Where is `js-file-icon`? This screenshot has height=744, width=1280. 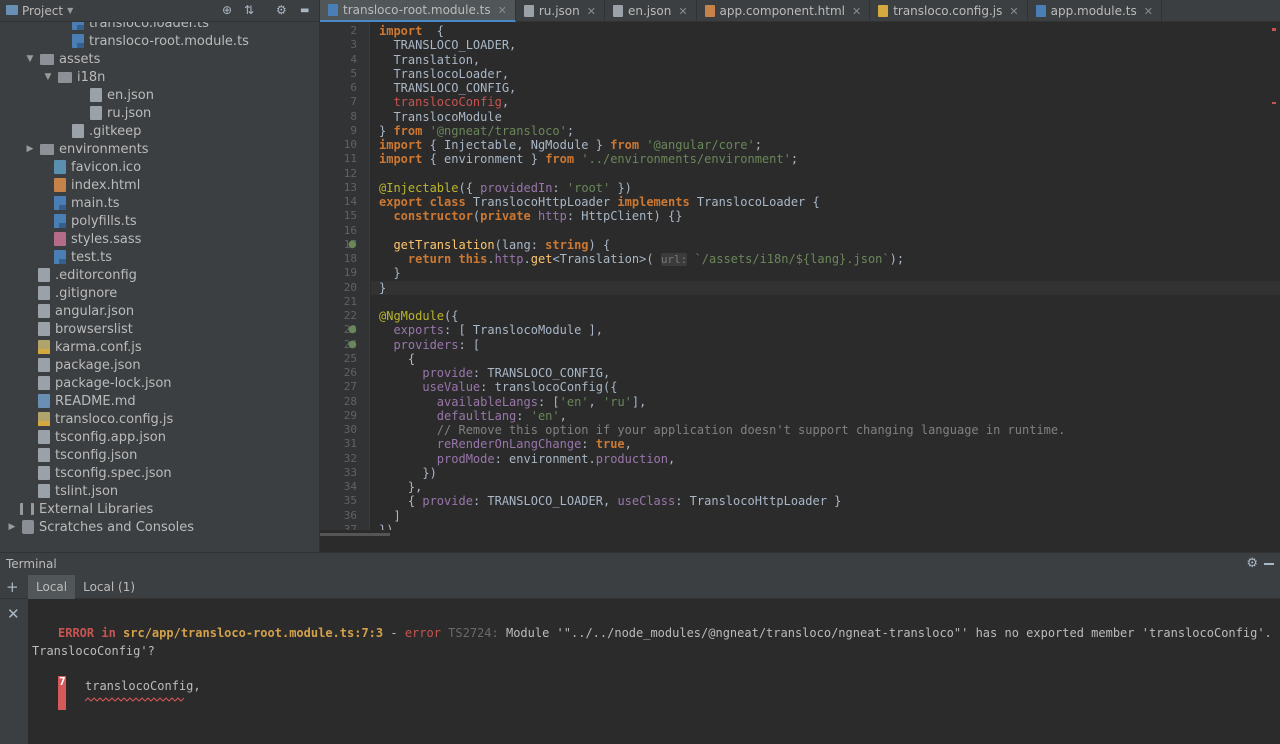 js-file-icon is located at coordinates (44, 347).